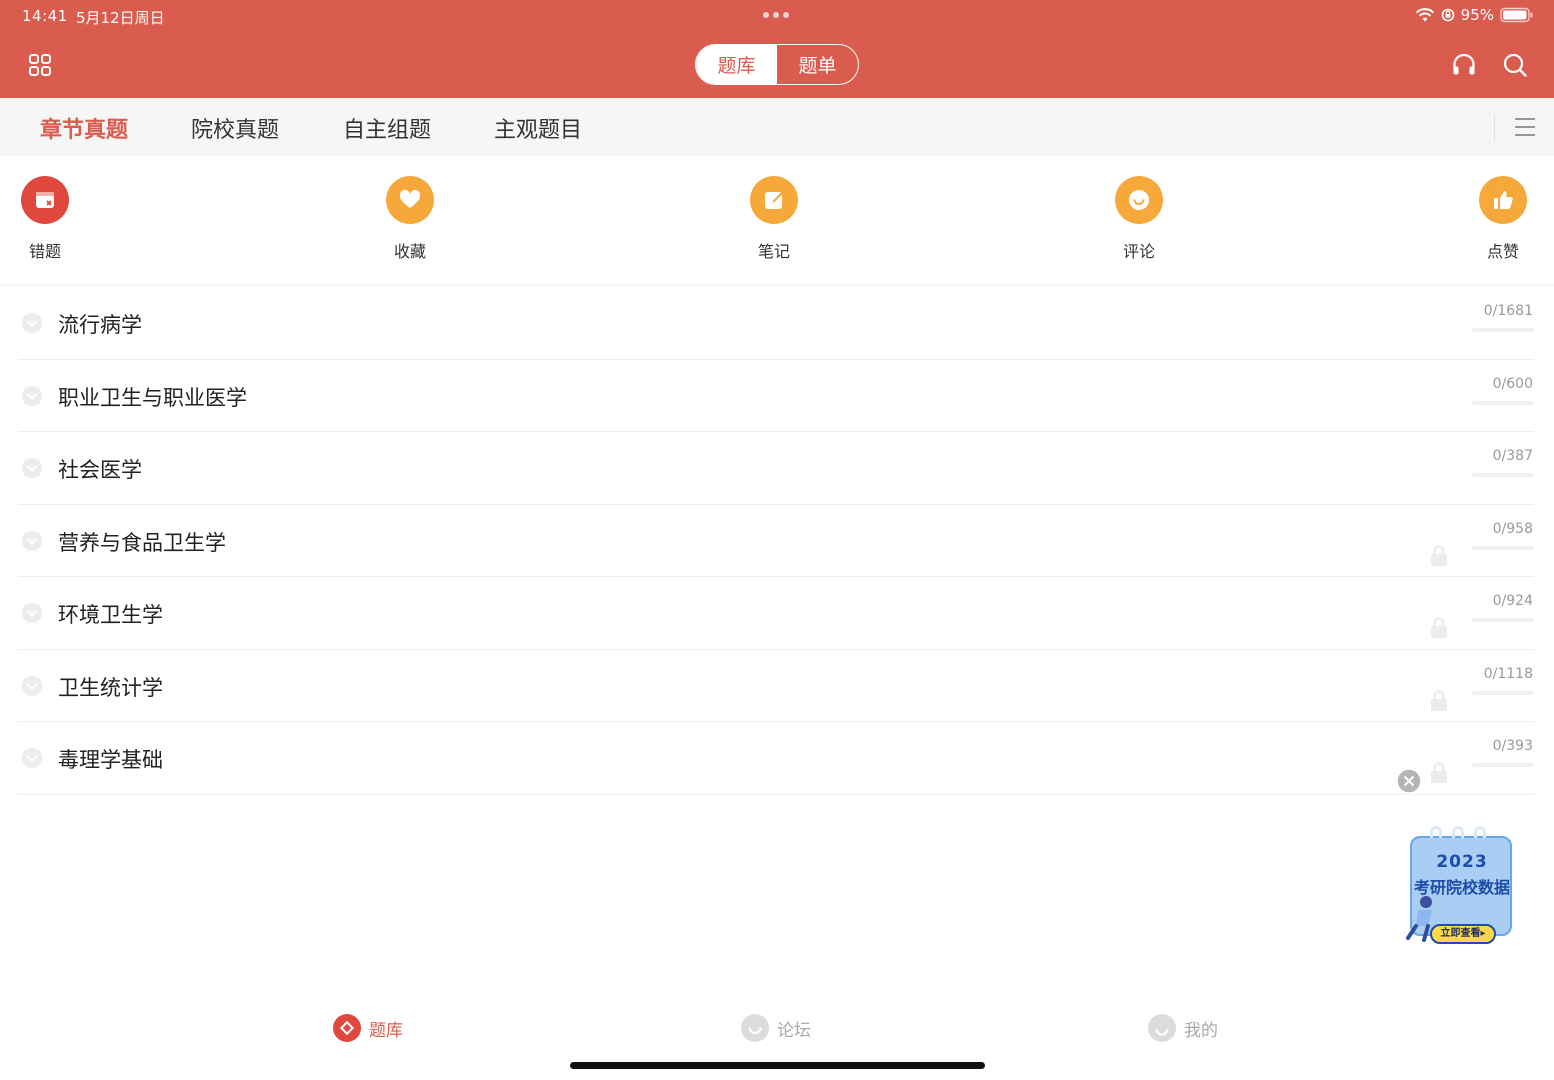 The image size is (1554, 1080). I want to click on app-header: 14:41 5月12日周日 95% 题库 题单, so click(777, 49).